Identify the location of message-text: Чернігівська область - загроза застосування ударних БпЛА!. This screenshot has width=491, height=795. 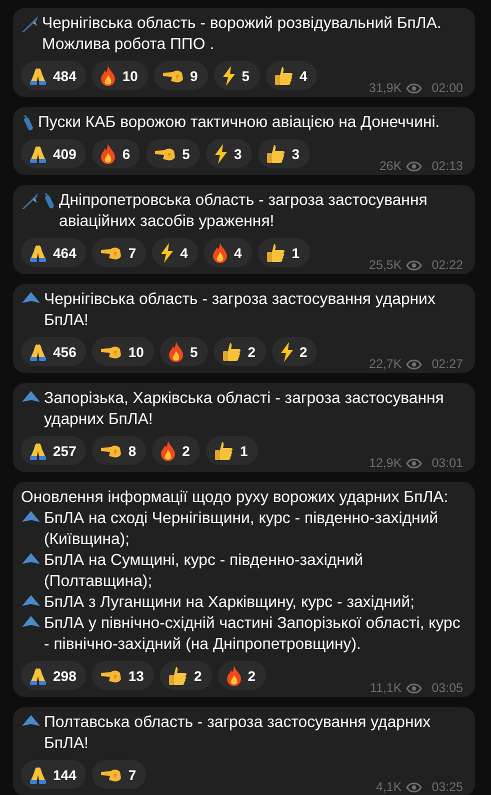
(240, 310).